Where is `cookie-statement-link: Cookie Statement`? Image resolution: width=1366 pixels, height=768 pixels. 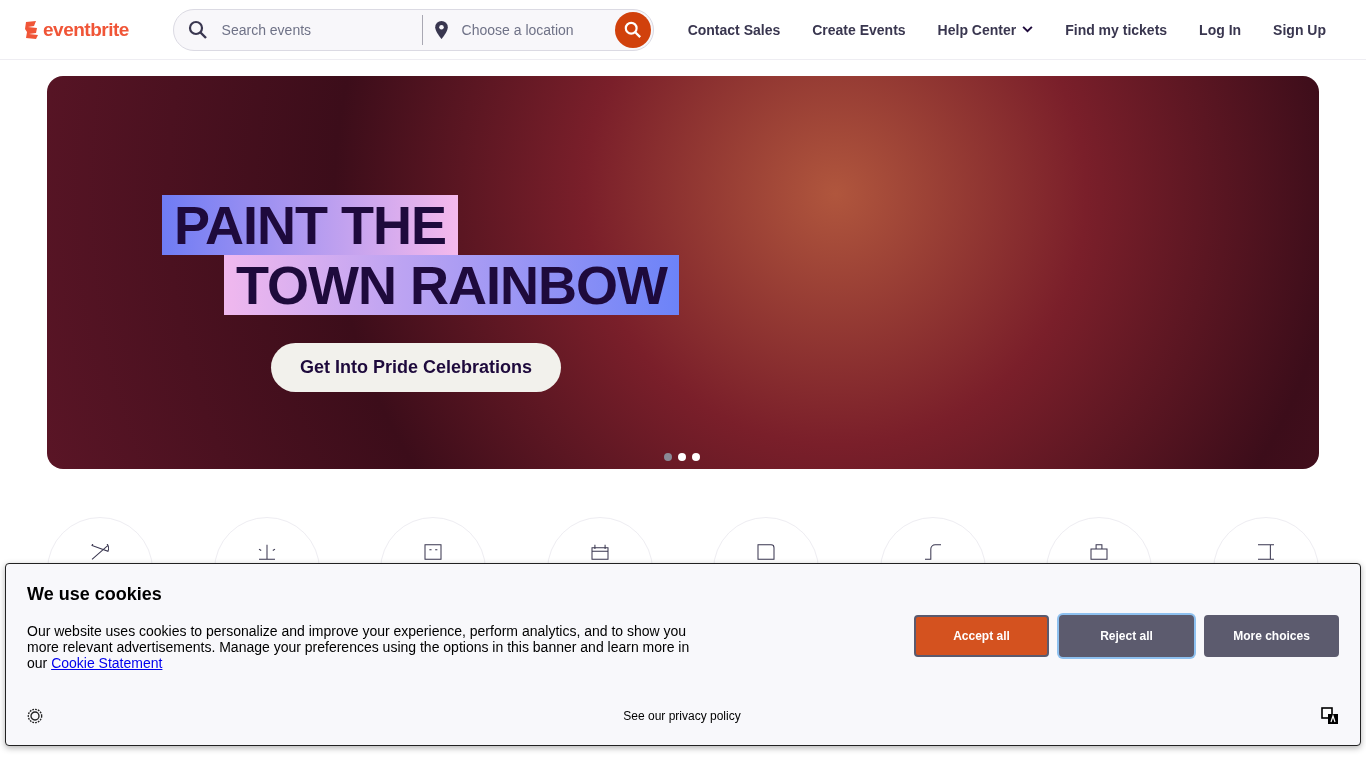
cookie-statement-link: Cookie Statement is located at coordinates (107, 663).